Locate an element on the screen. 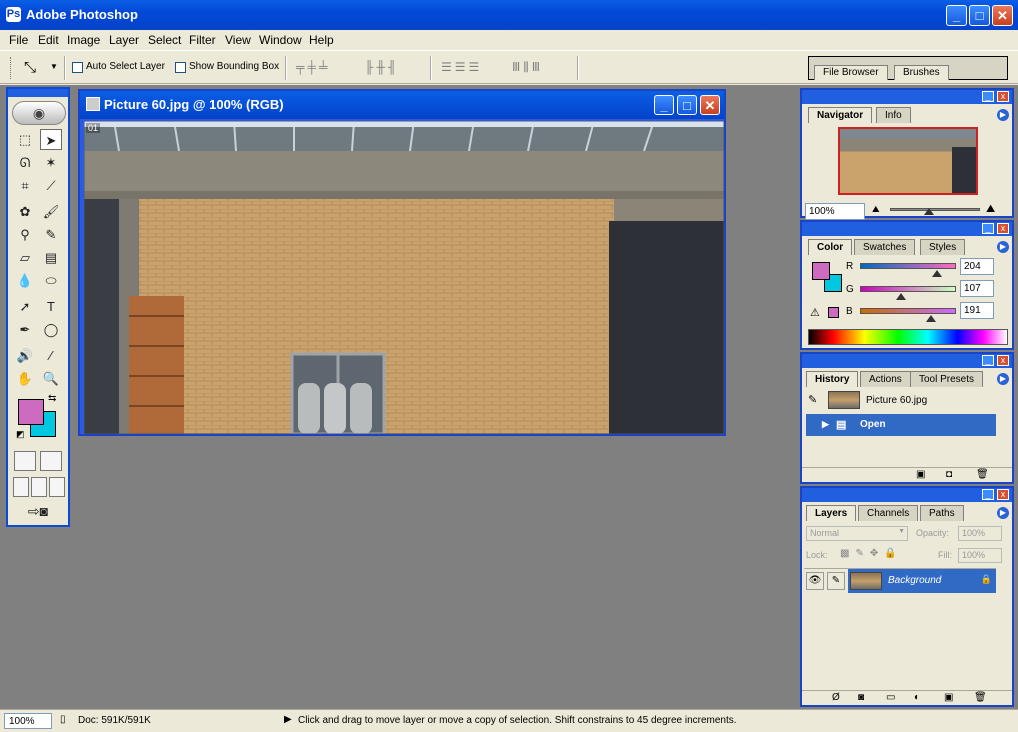  distribute-horizontal-buttons: Ⅲ⫼Ⅲ is located at coordinates (527, 68).